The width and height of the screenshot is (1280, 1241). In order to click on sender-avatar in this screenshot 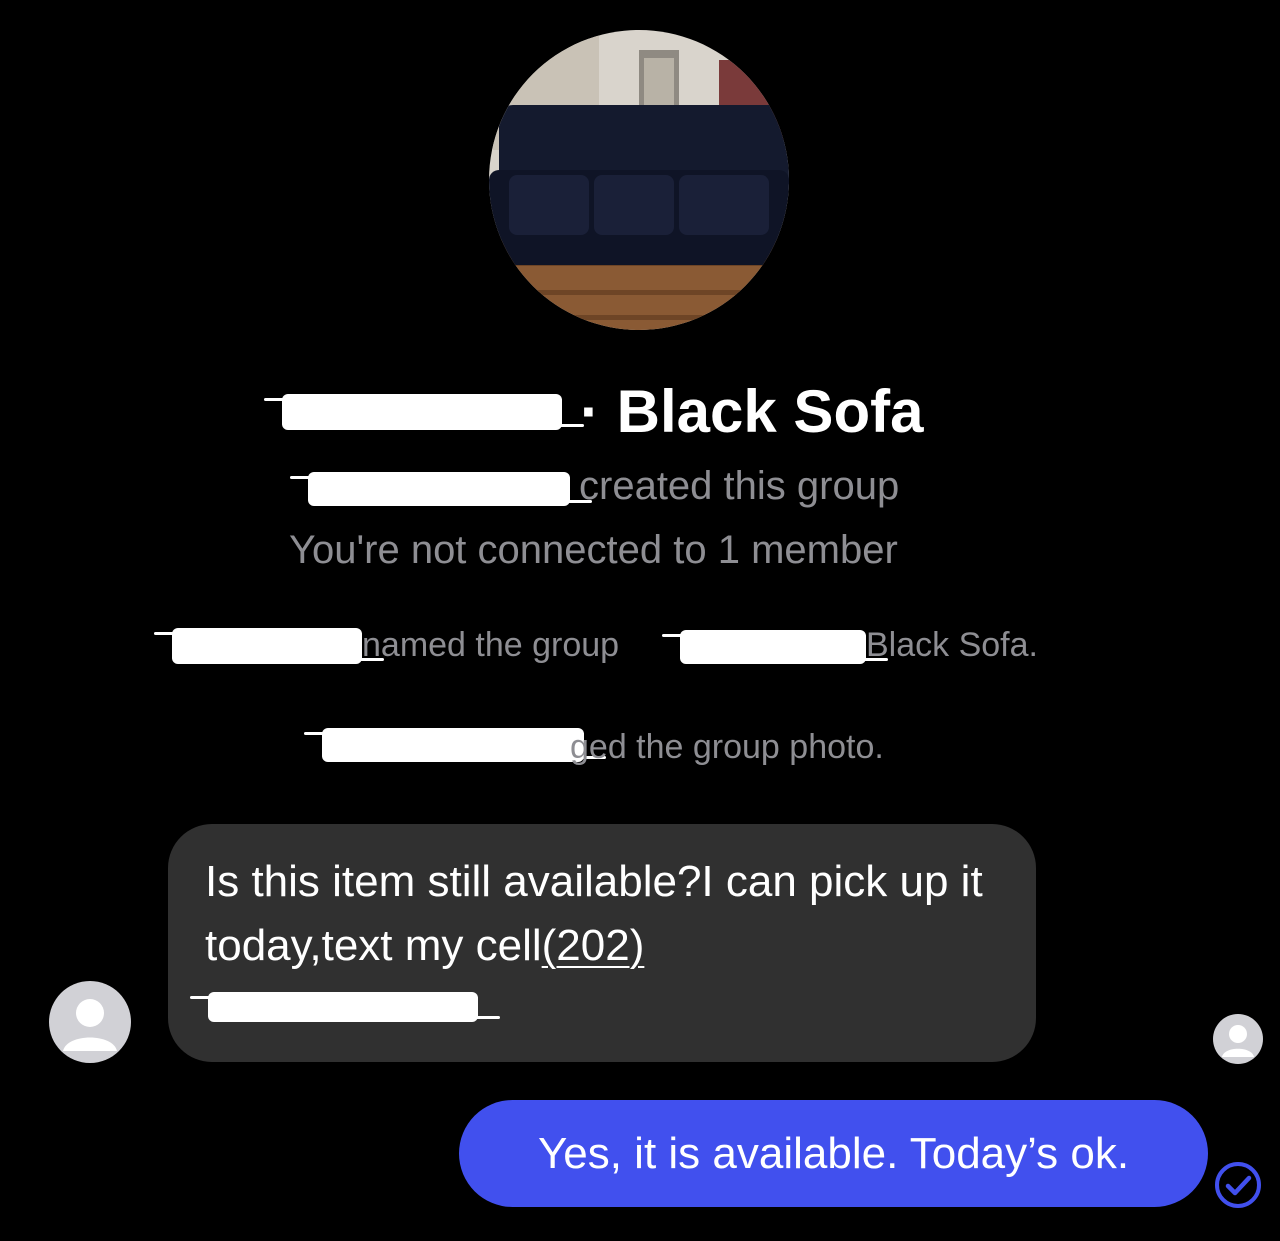, I will do `click(90, 1022)`.